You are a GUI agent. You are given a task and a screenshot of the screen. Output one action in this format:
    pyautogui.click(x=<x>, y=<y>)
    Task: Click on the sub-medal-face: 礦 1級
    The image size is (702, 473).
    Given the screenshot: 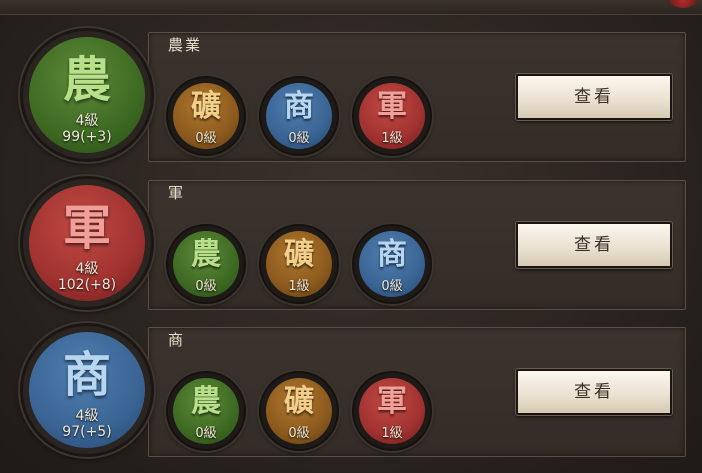 What is the action you would take?
    pyautogui.click(x=299, y=264)
    